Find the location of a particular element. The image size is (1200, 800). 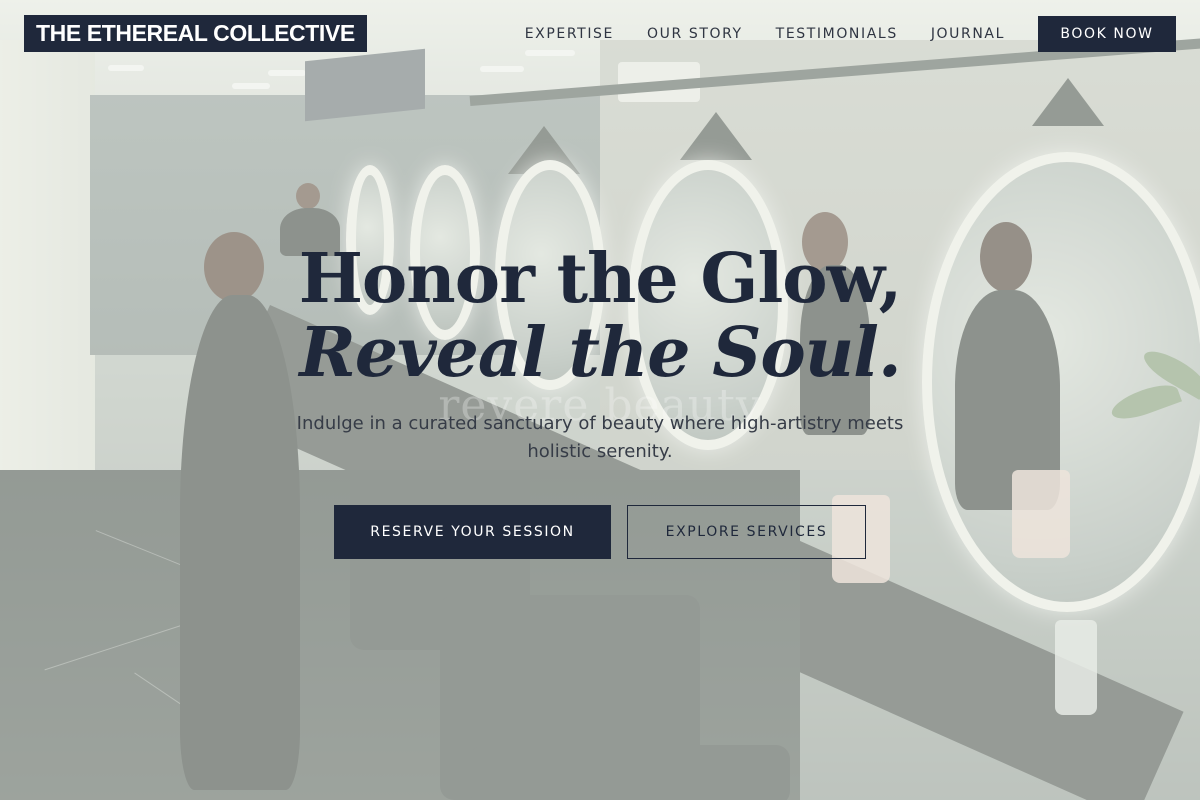

book-now-button: BOOK NOW is located at coordinates (1107, 34).